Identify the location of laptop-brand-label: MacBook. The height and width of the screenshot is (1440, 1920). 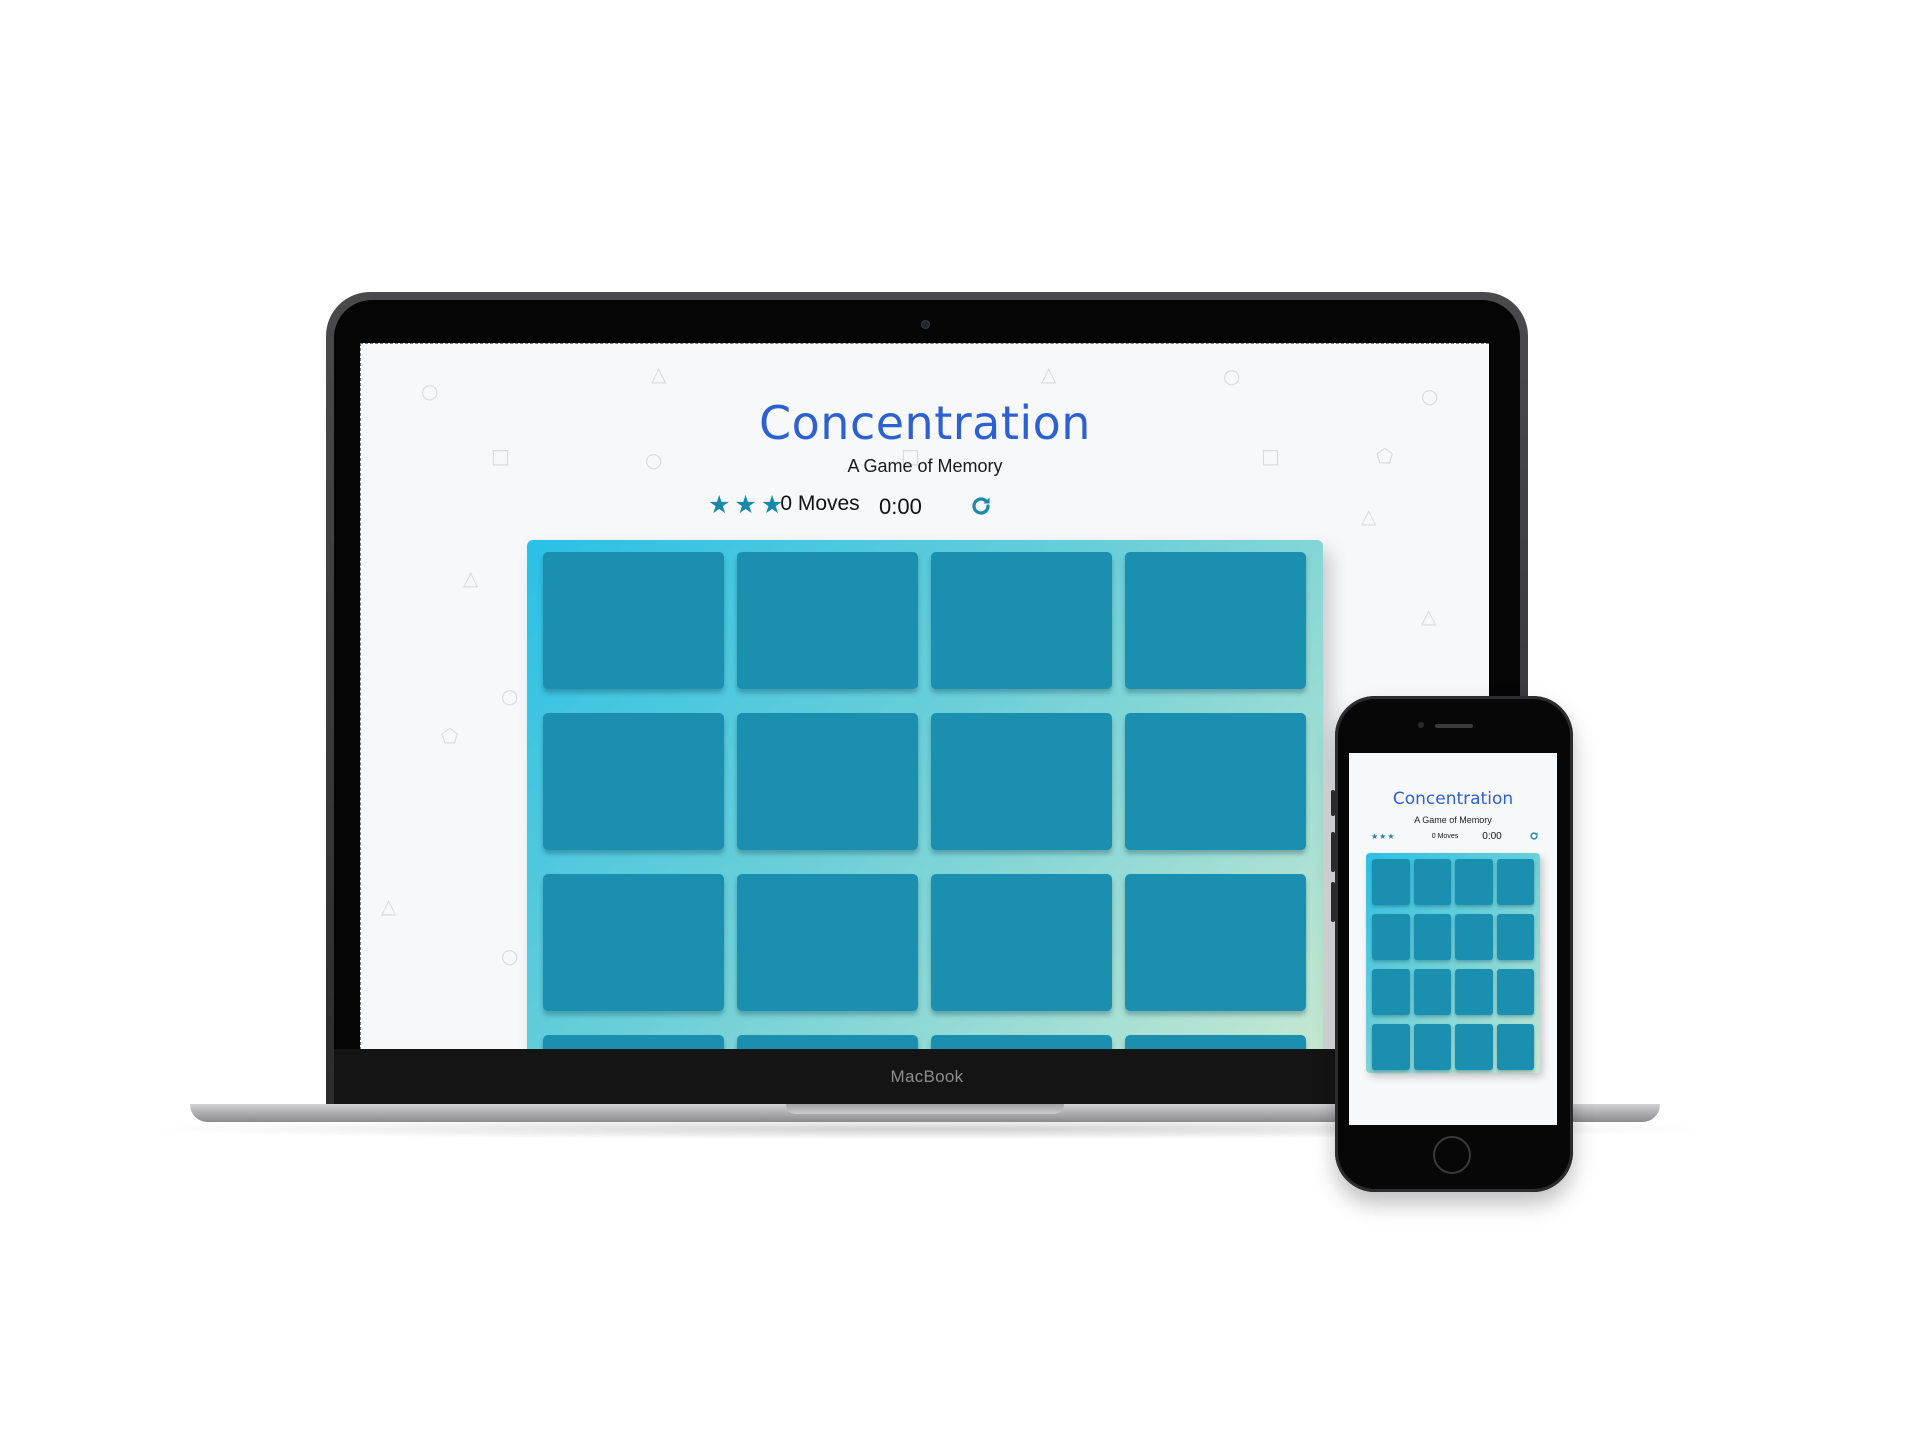
(927, 1076).